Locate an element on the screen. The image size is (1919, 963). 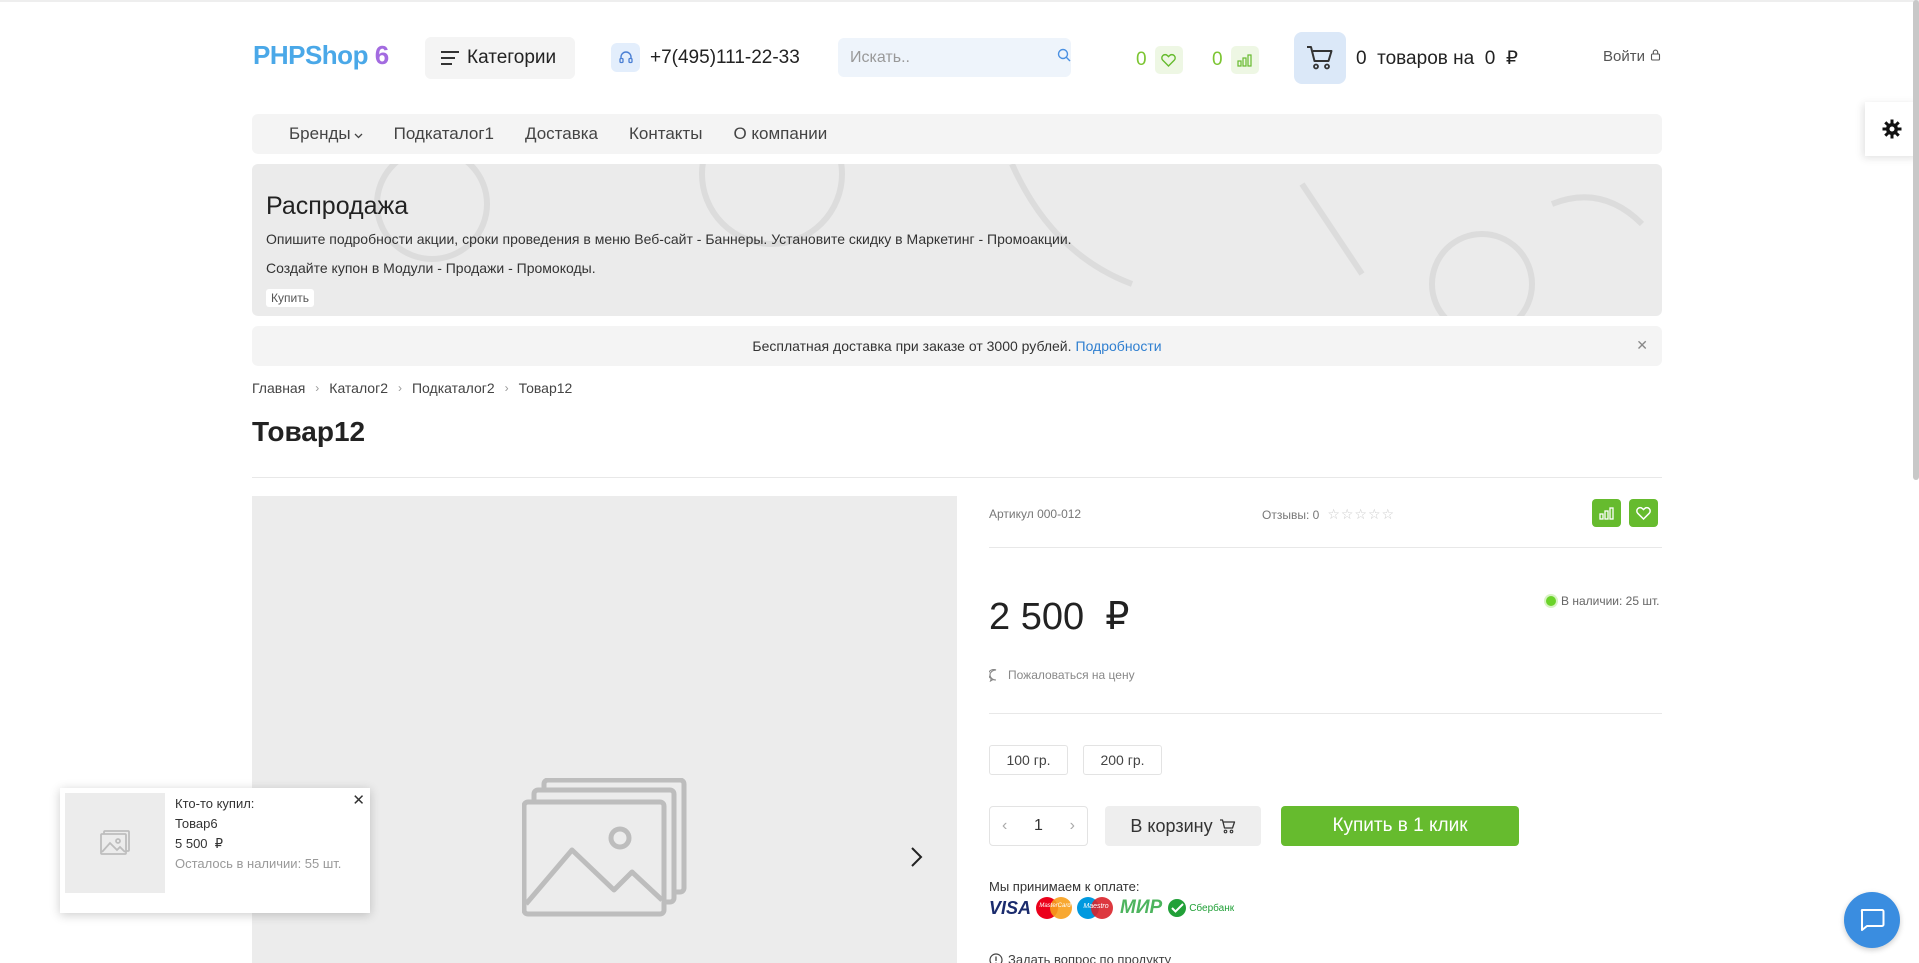
reviews-count: Отзывы: 0 is located at coordinates (1291, 514).